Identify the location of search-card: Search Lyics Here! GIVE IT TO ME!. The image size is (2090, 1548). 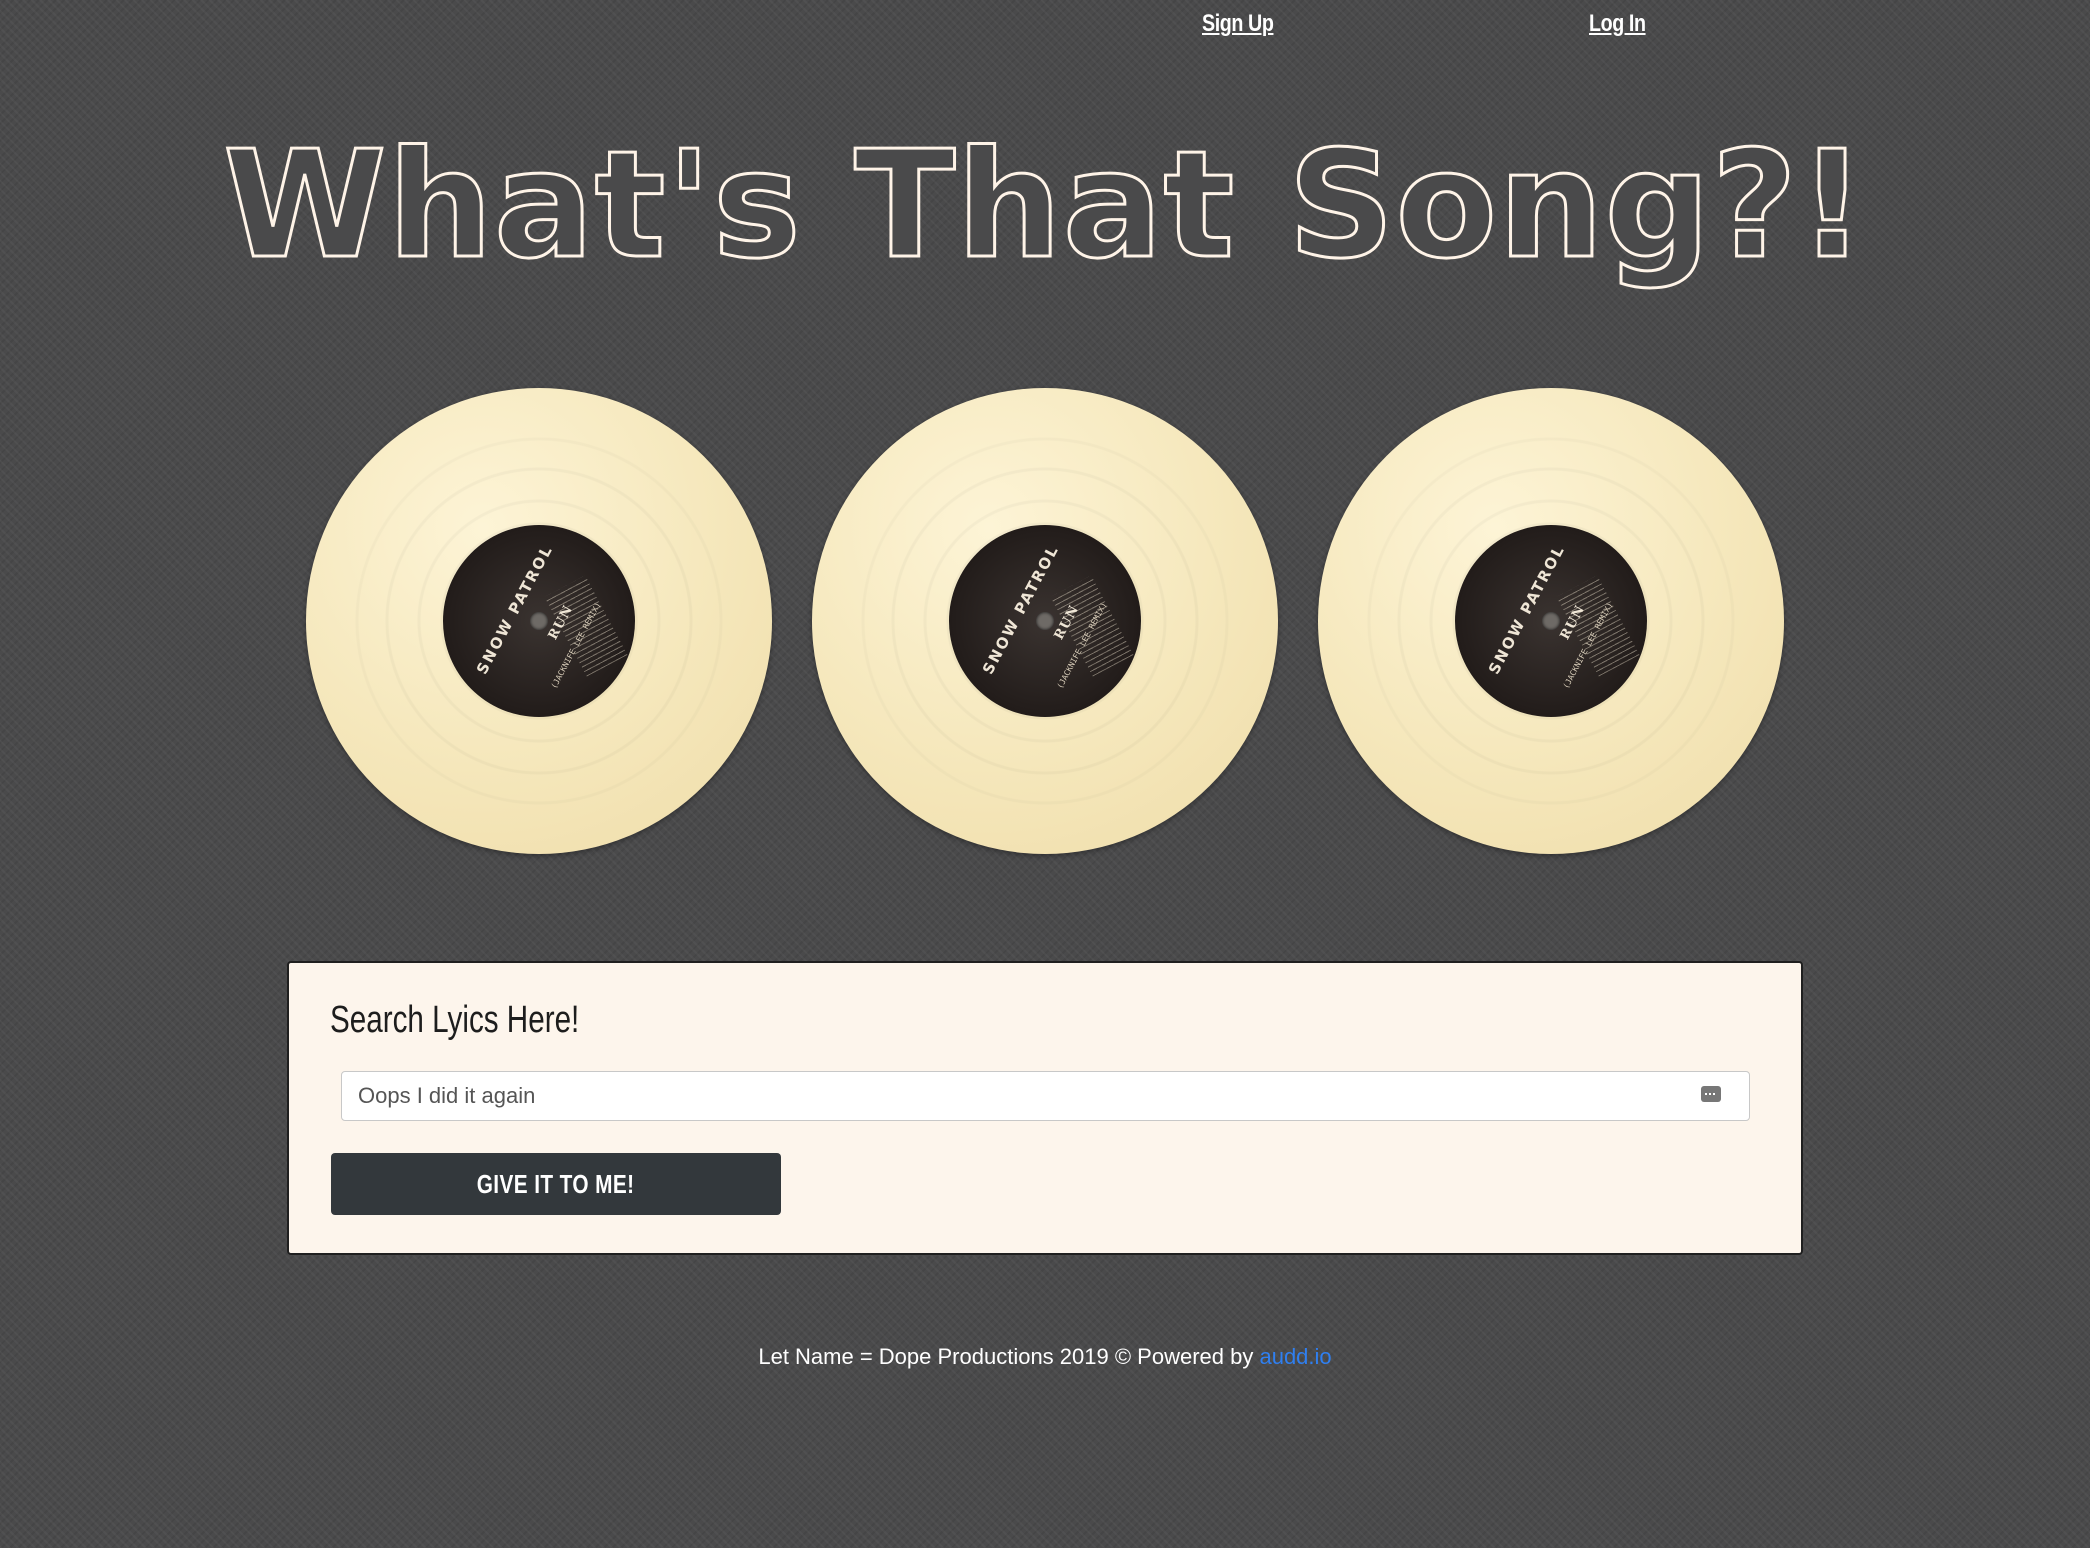
(1045, 1108).